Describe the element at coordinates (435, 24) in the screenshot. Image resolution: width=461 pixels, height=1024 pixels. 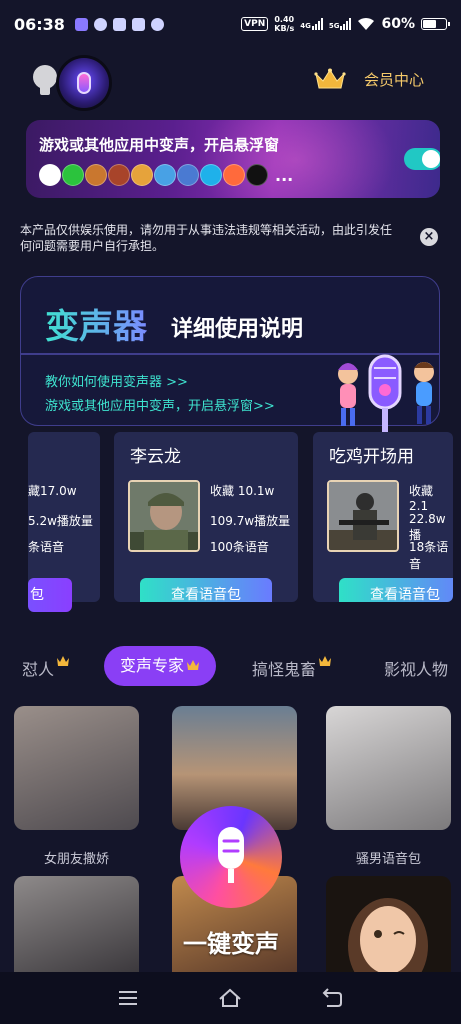
I see `battery-icon` at that location.